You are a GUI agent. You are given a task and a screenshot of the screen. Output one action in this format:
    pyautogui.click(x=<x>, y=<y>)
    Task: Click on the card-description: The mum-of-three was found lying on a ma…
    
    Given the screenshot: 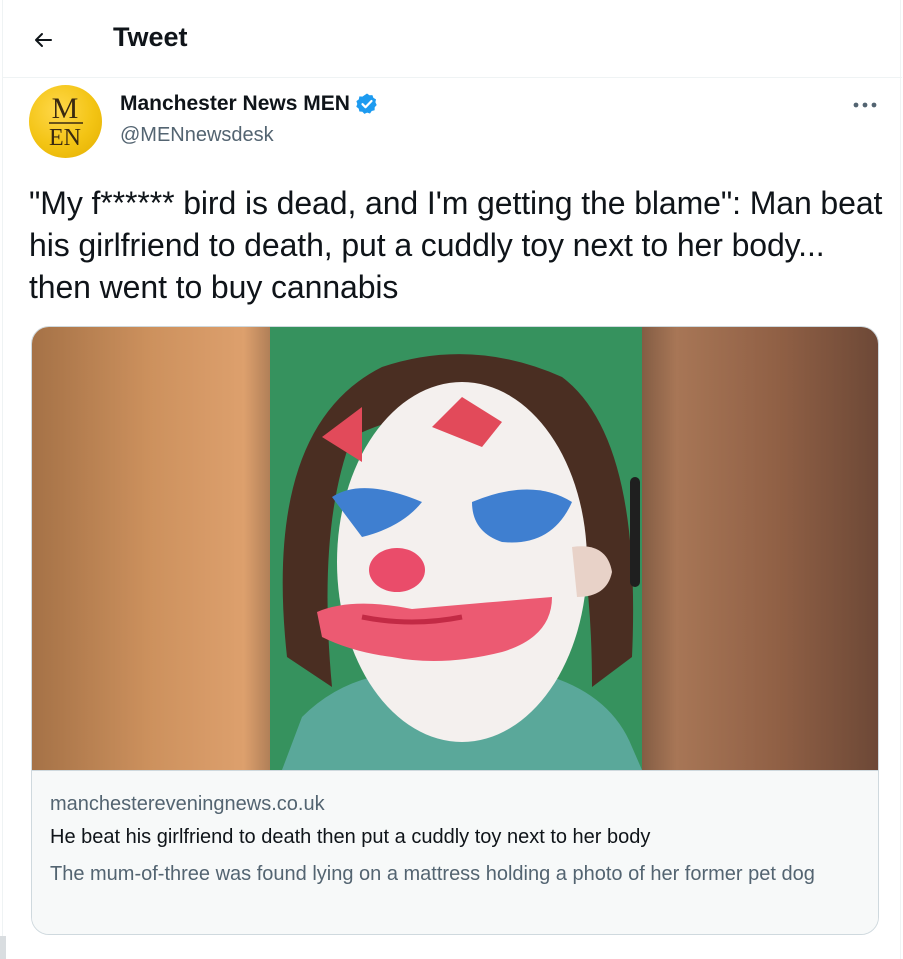 What is the action you would take?
    pyautogui.click(x=432, y=874)
    